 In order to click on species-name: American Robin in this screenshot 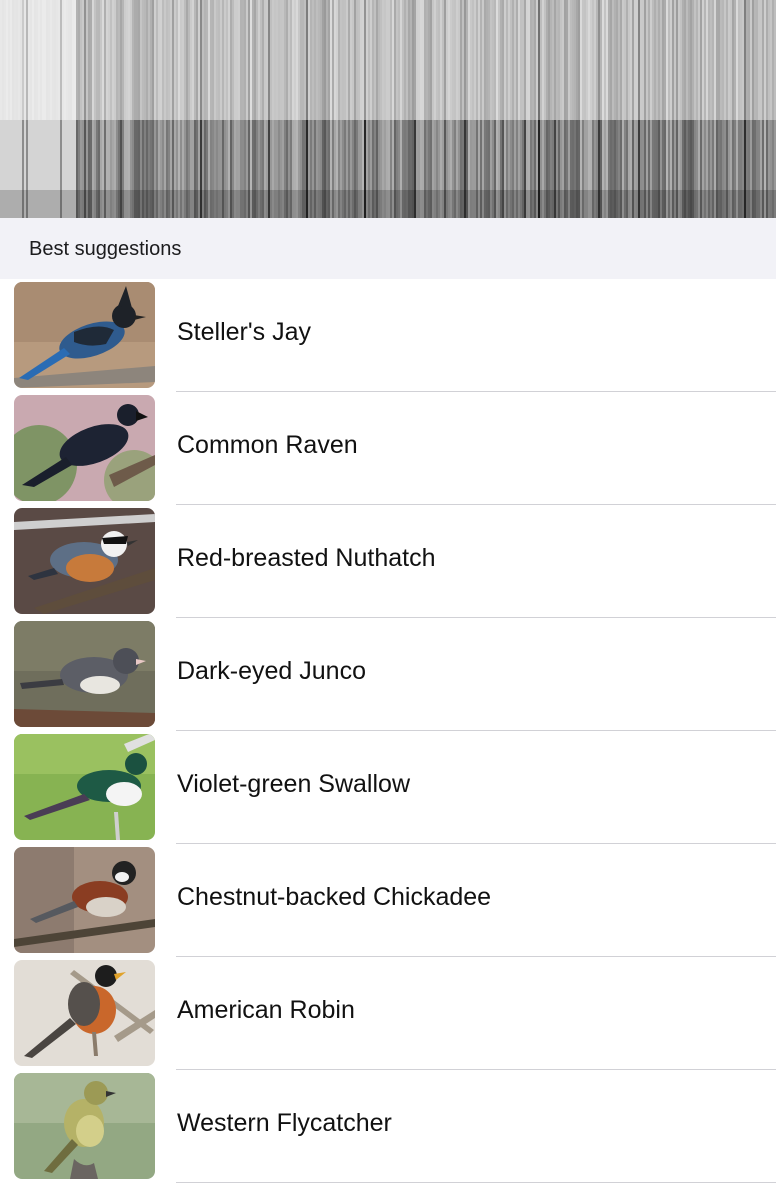, I will do `click(266, 1010)`.